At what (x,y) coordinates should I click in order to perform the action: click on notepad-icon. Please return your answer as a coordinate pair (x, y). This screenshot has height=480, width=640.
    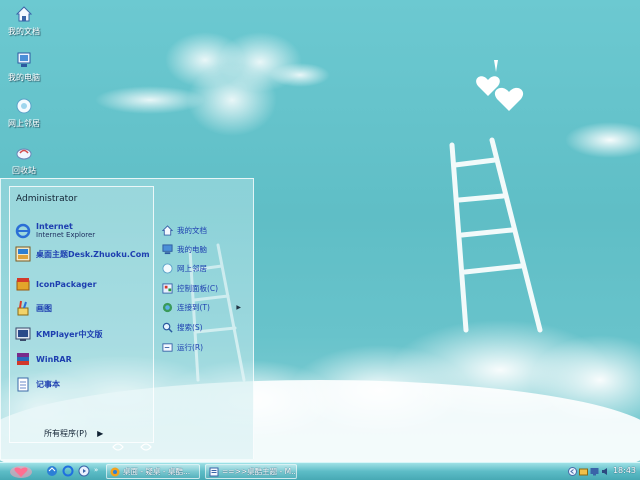
    Looking at the image, I should click on (23, 384).